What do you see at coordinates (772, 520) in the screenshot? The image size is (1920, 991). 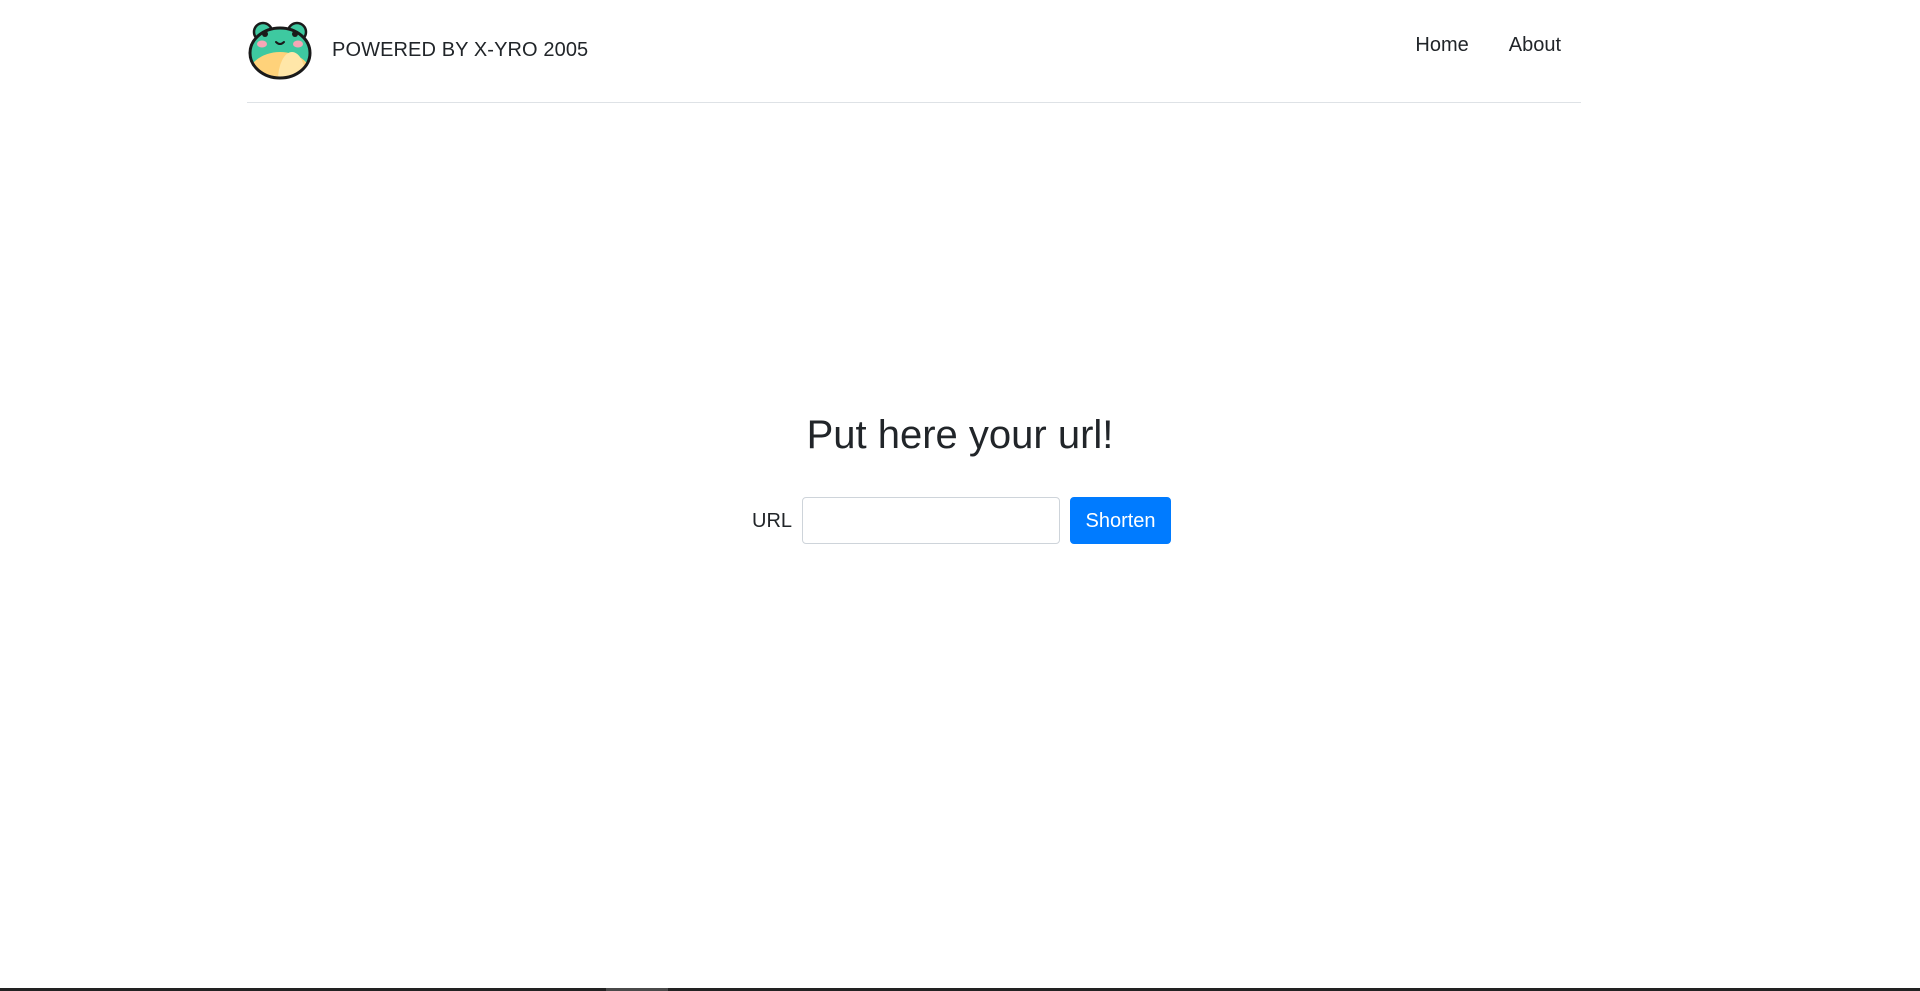 I see `url-label: URL` at bounding box center [772, 520].